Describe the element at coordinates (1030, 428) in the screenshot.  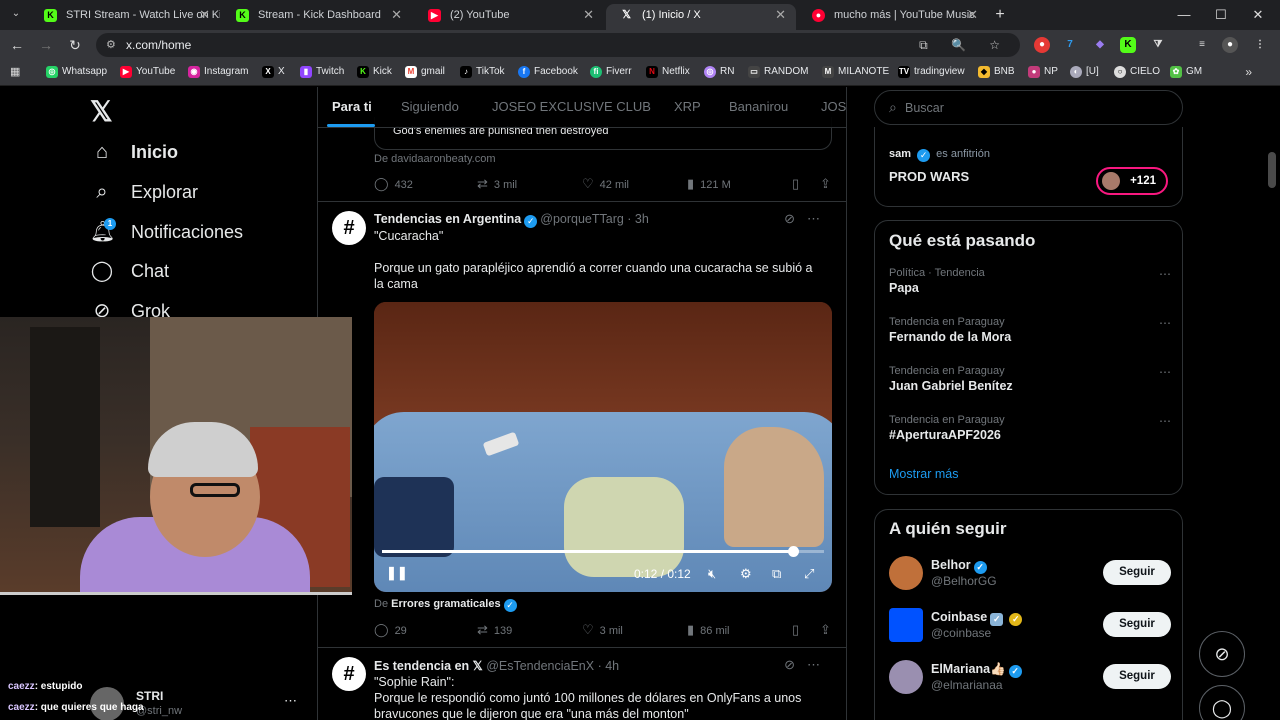
I see `trend-item: Tendencia en Paraguay #AperturaAPF2026 ⋯` at that location.